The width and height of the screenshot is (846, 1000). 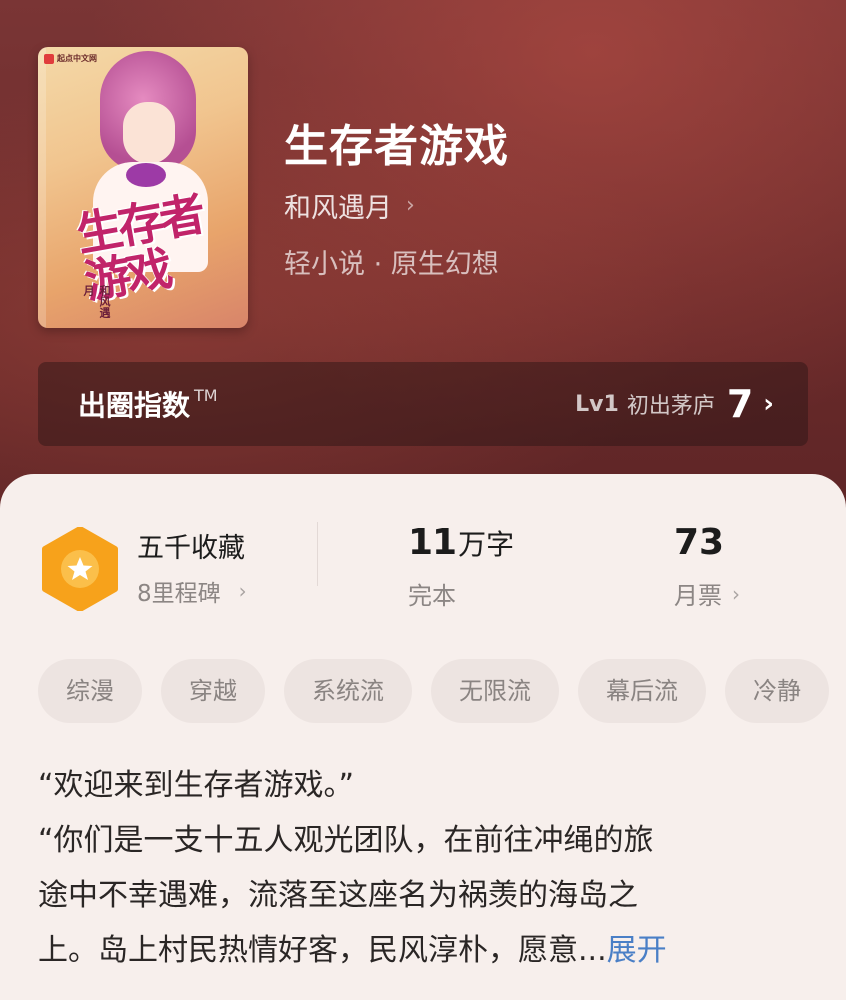 What do you see at coordinates (179, 594) in the screenshot?
I see `milestone-text: 8里程碑` at bounding box center [179, 594].